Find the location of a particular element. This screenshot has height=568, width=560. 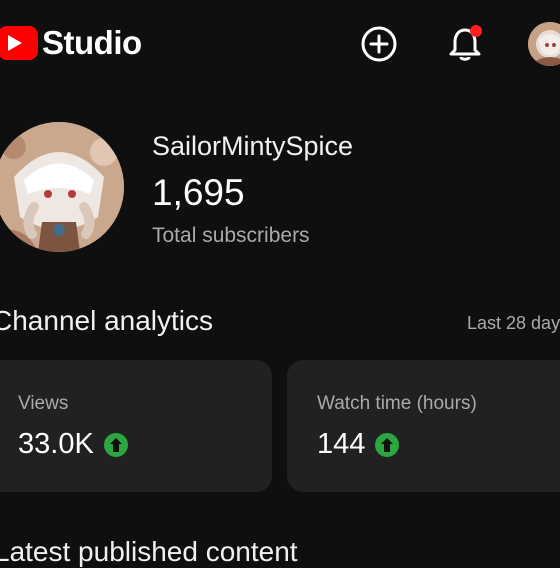

latest-content-title: Latest published content is located at coordinates (149, 551).